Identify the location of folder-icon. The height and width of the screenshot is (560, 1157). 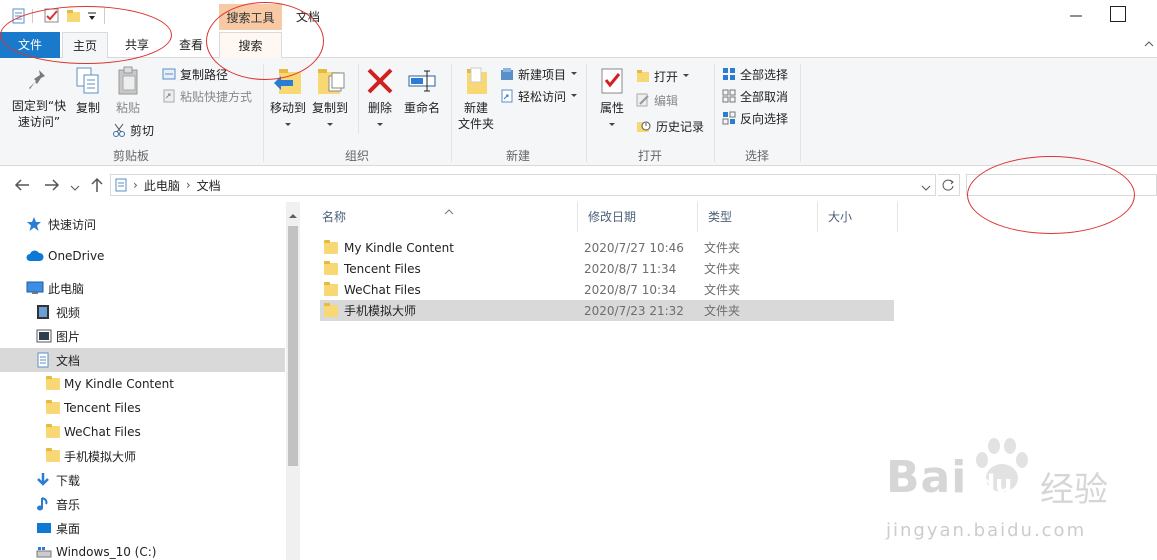
(331, 288).